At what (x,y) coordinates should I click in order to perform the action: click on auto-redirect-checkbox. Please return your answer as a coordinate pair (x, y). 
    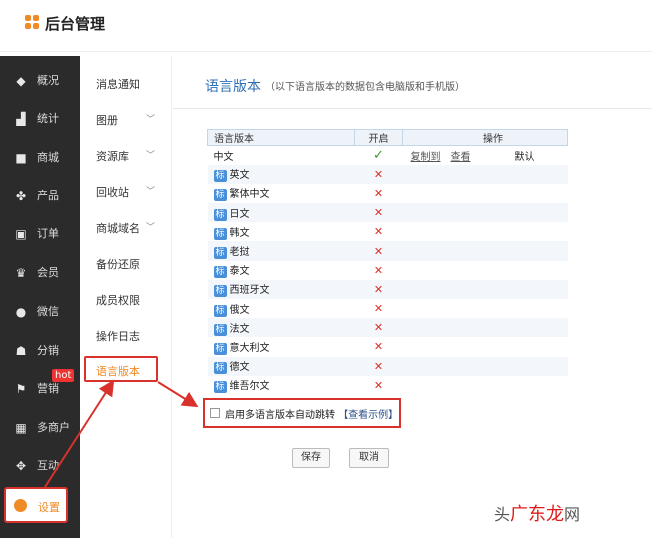
    Looking at the image, I should click on (215, 413).